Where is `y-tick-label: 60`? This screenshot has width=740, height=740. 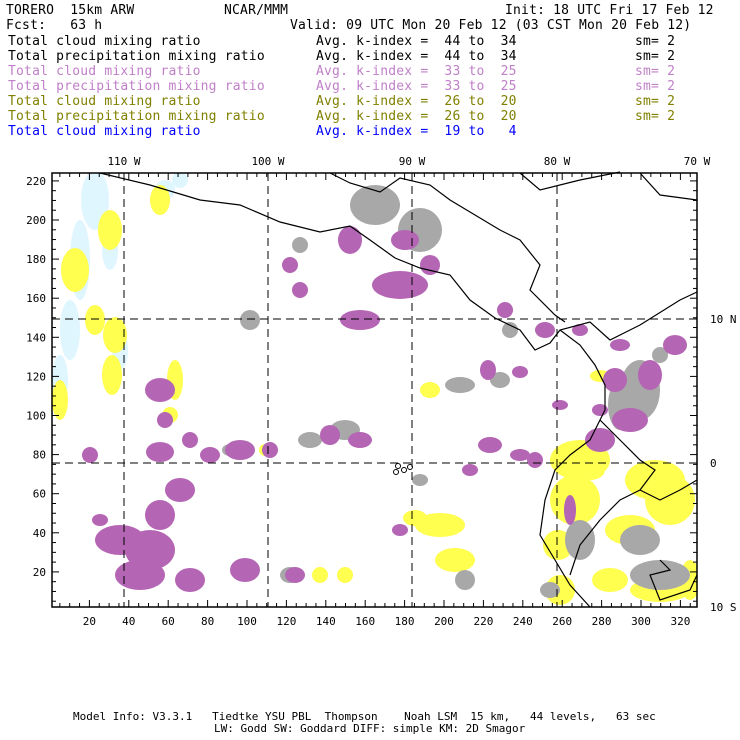
y-tick-label: 60 is located at coordinates (39, 494).